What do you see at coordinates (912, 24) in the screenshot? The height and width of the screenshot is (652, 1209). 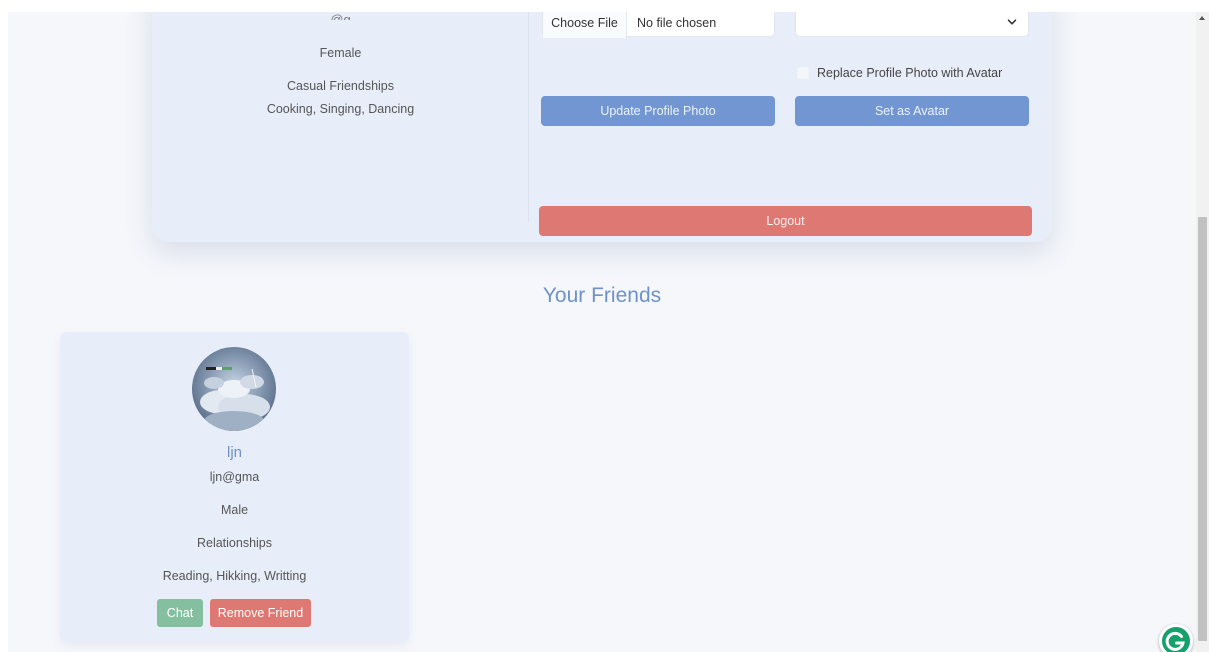 I see `avatar-select` at bounding box center [912, 24].